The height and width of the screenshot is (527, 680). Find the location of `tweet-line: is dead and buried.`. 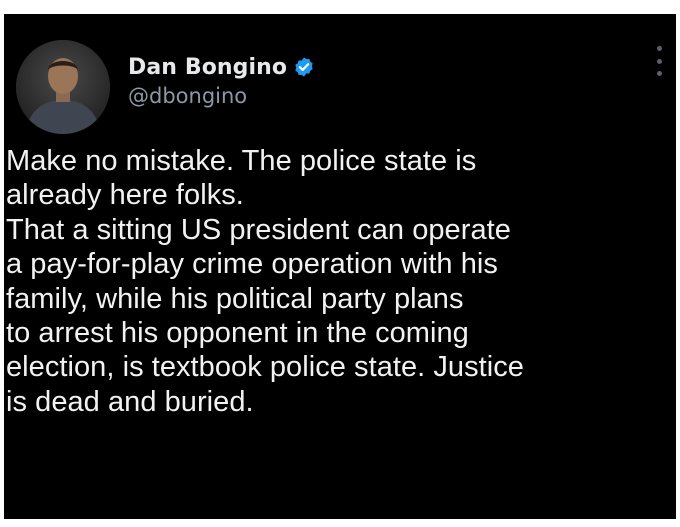

tweet-line: is dead and buried. is located at coordinates (130, 401).